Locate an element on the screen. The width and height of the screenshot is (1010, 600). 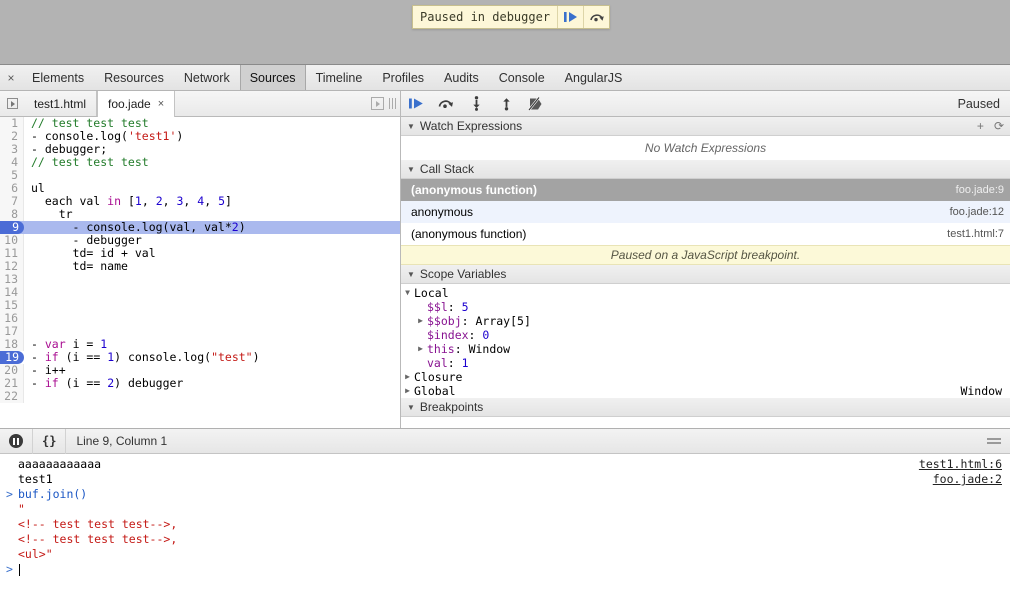
step-over-button is located at coordinates (446, 103).